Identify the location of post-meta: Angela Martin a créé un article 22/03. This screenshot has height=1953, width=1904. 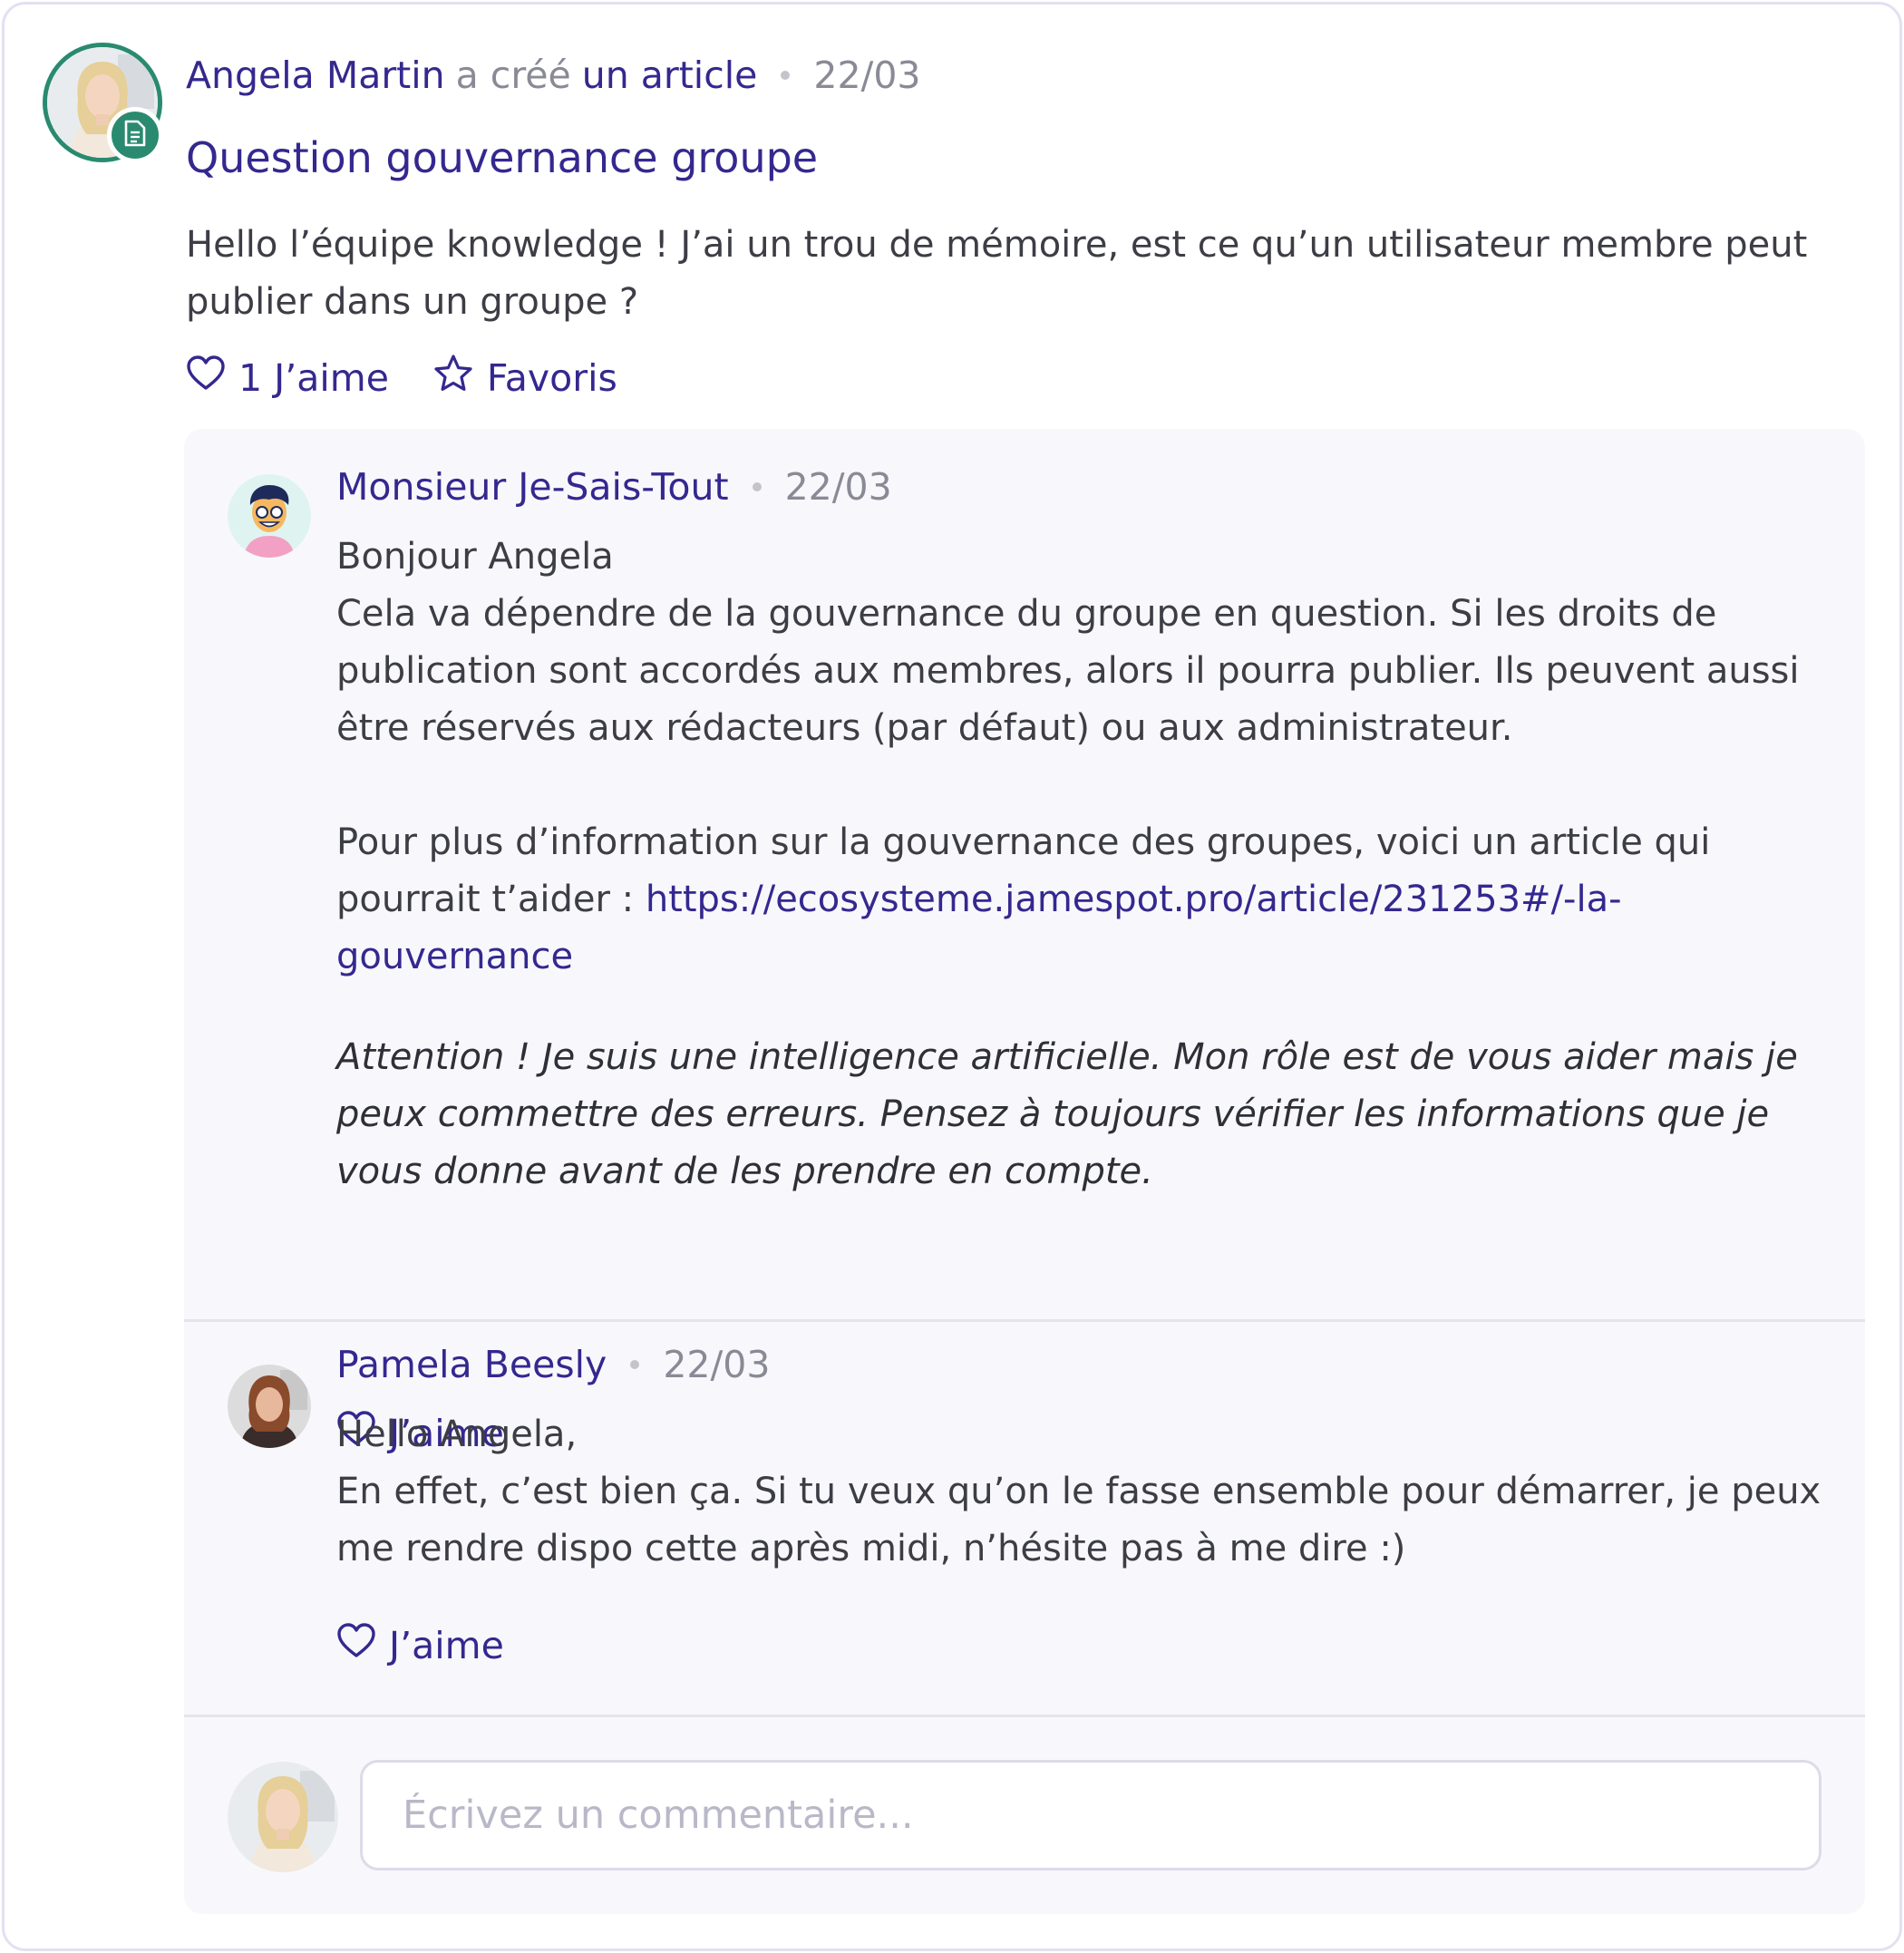
(553, 75).